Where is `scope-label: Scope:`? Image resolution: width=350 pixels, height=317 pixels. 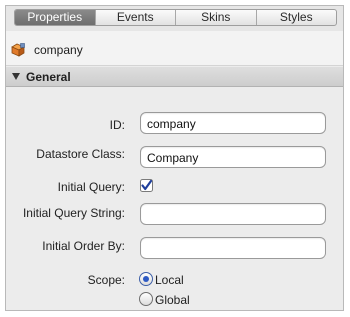
scope-label: Scope: is located at coordinates (106, 280).